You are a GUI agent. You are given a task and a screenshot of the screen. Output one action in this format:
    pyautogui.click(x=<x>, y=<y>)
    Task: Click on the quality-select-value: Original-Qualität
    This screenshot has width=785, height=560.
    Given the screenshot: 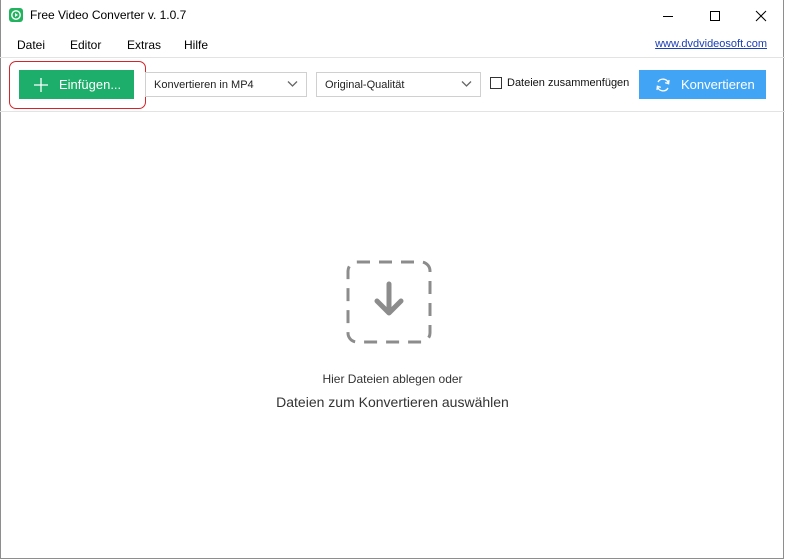 What is the action you would take?
    pyautogui.click(x=365, y=84)
    